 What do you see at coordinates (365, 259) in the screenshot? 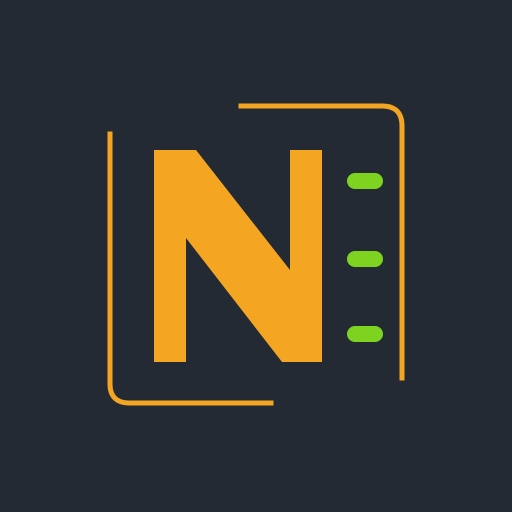
I see `film-dot-middle` at bounding box center [365, 259].